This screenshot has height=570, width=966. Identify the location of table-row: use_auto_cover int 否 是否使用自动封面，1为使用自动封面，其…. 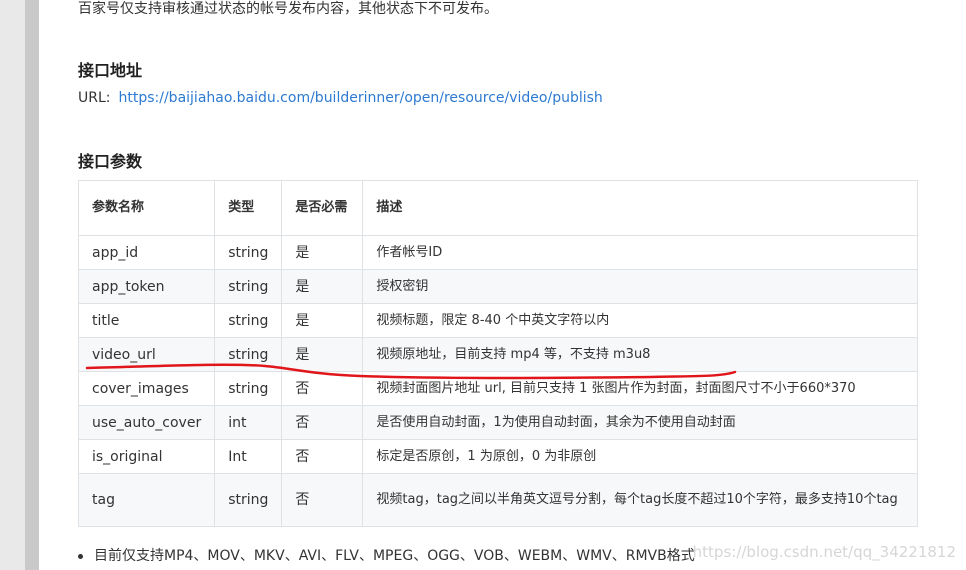
(497, 422).